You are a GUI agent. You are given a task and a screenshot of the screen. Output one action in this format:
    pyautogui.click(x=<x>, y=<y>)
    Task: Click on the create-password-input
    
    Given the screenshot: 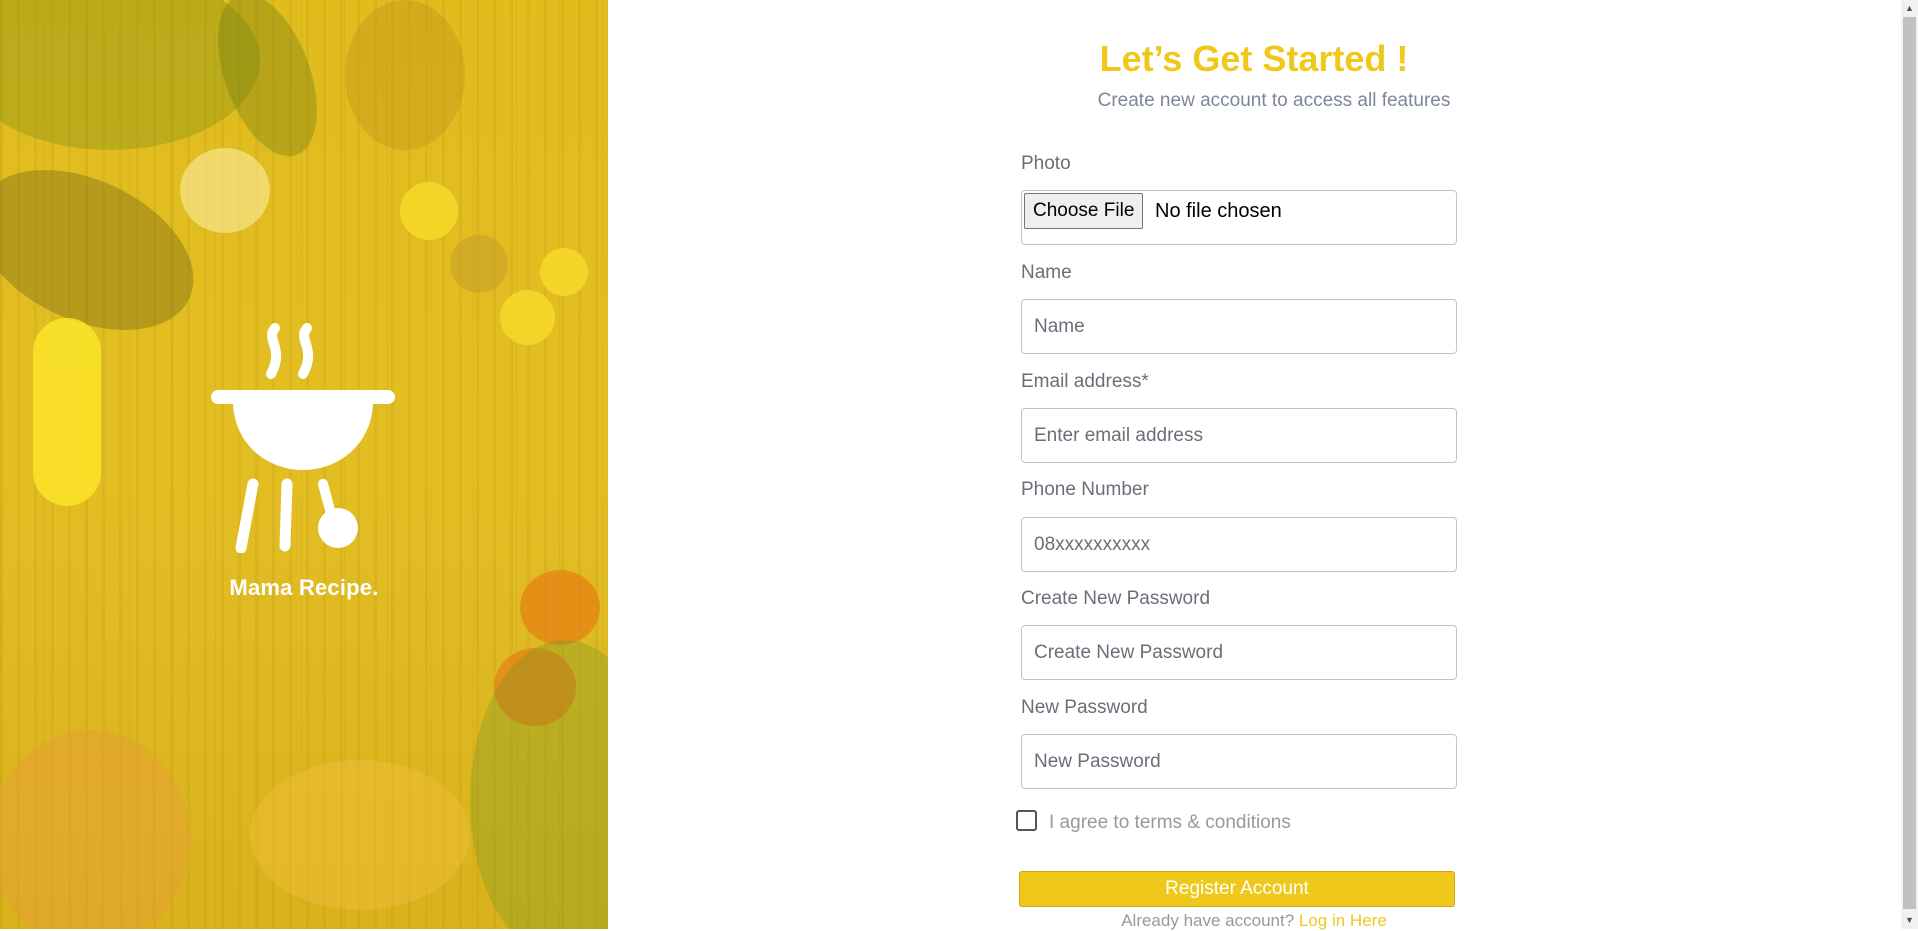 What is the action you would take?
    pyautogui.click(x=1239, y=652)
    